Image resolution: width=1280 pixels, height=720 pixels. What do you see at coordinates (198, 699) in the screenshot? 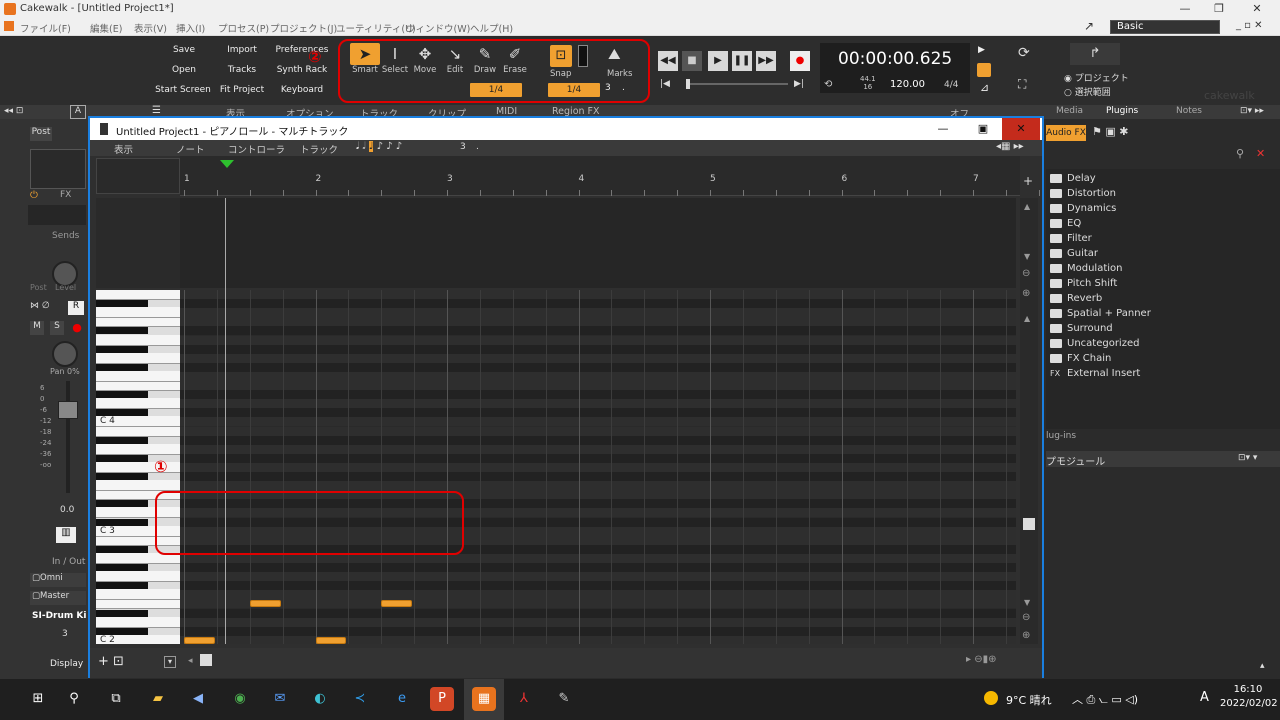
I see `app-back-icon: ◀` at bounding box center [198, 699].